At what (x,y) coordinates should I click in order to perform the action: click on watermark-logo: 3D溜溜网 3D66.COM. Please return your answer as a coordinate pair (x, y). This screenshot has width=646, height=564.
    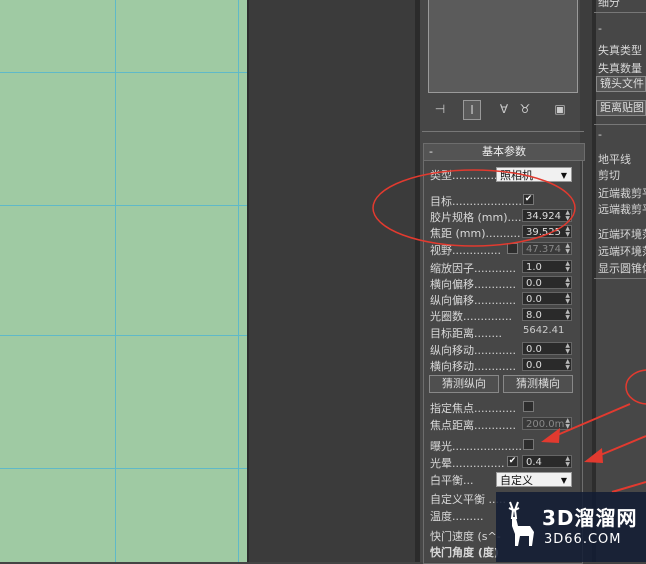
    Looking at the image, I should click on (571, 527).